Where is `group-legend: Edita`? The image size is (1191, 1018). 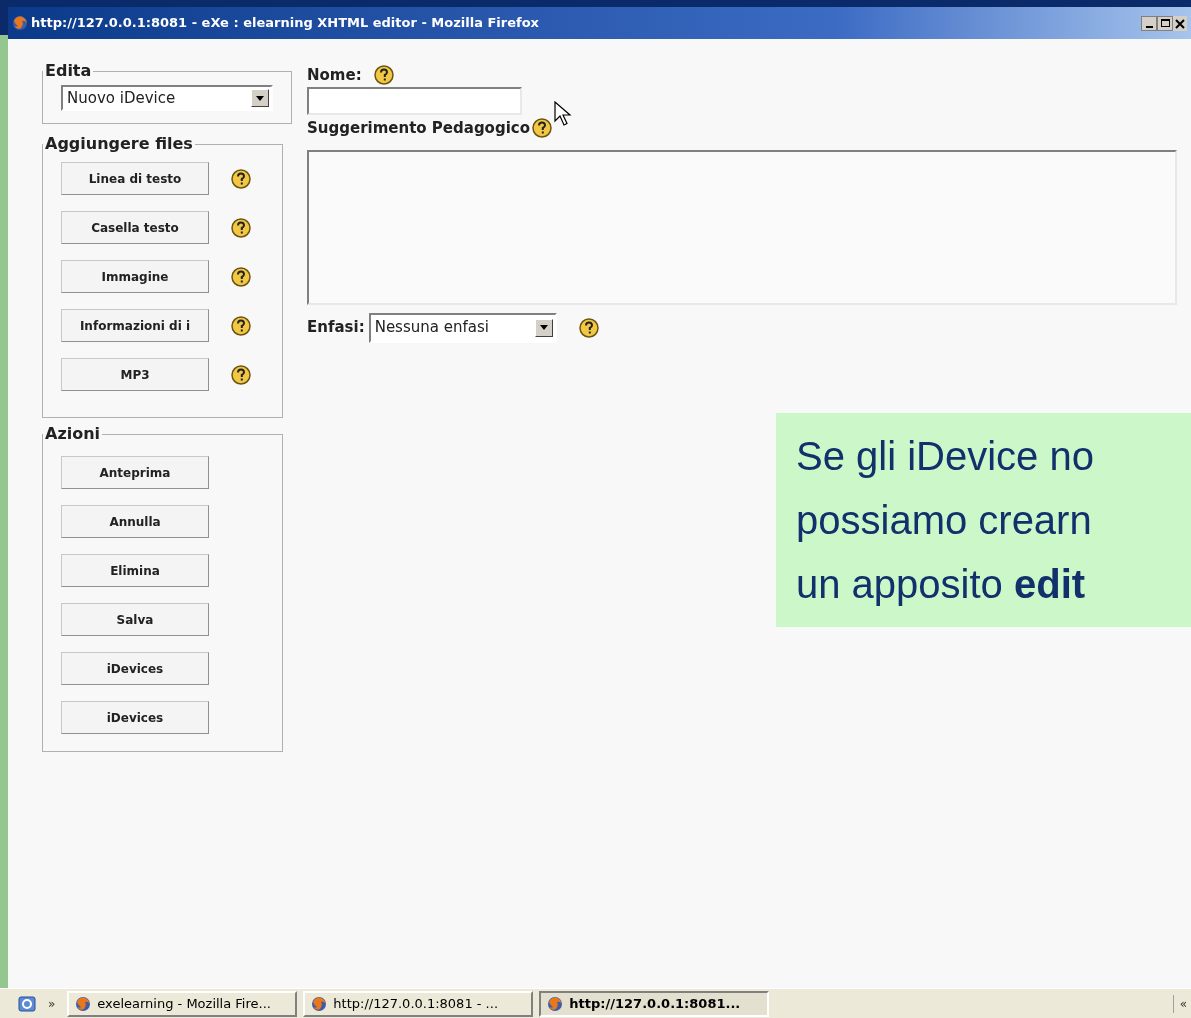
group-legend: Edita is located at coordinates (68, 71).